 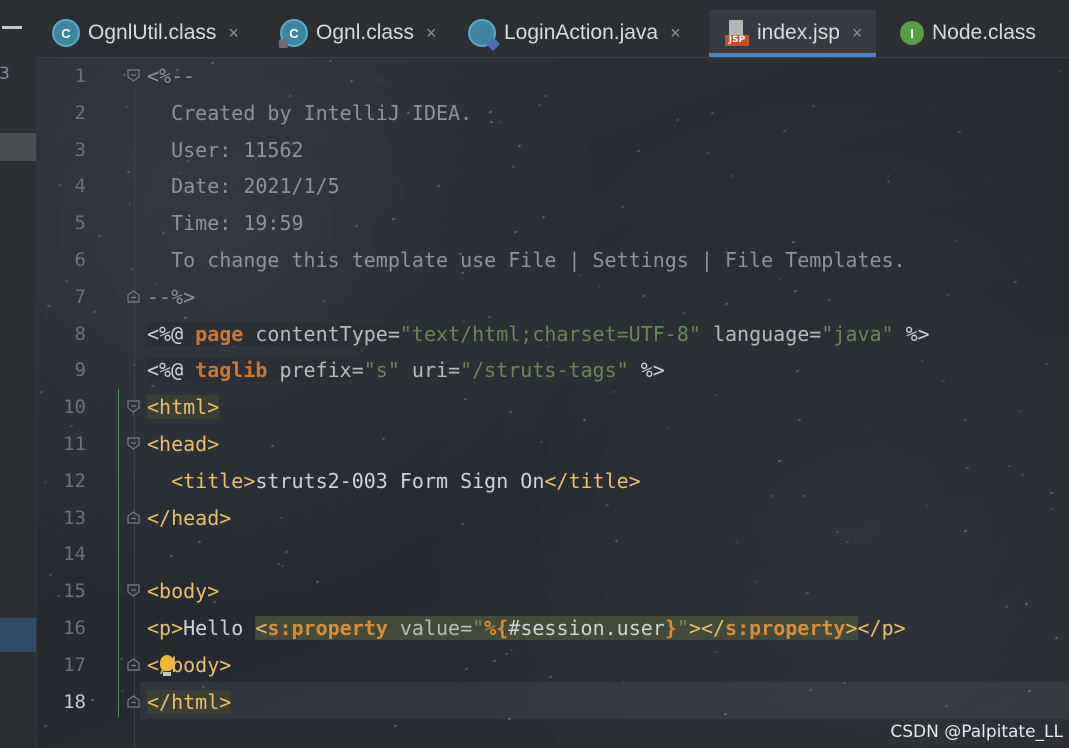 I want to click on code-line: <head>, so click(x=183, y=444).